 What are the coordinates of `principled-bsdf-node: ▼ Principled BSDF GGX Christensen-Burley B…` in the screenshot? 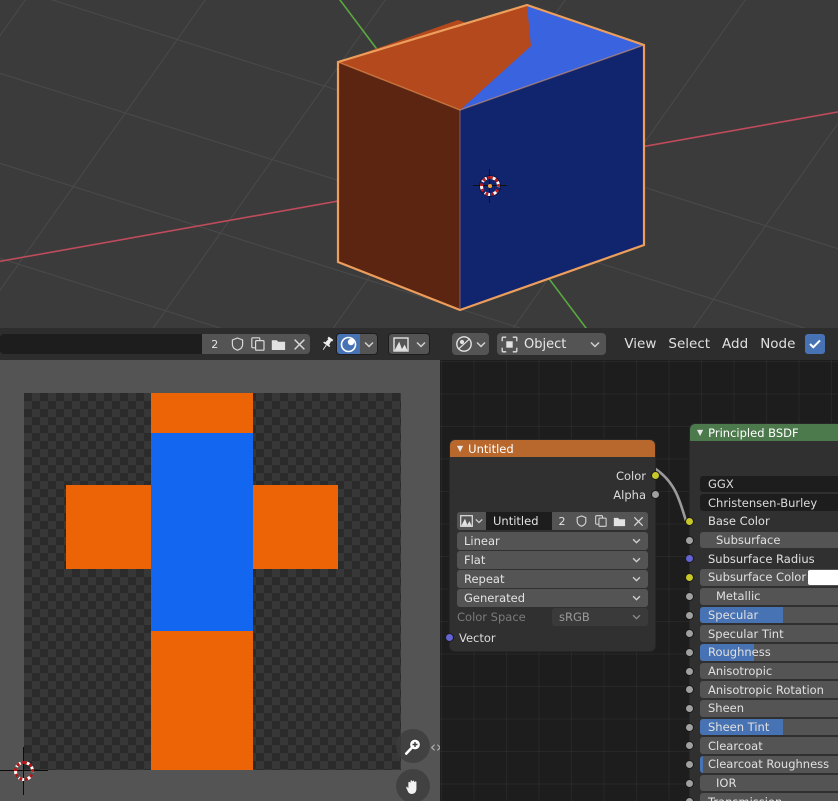 It's located at (761, 612).